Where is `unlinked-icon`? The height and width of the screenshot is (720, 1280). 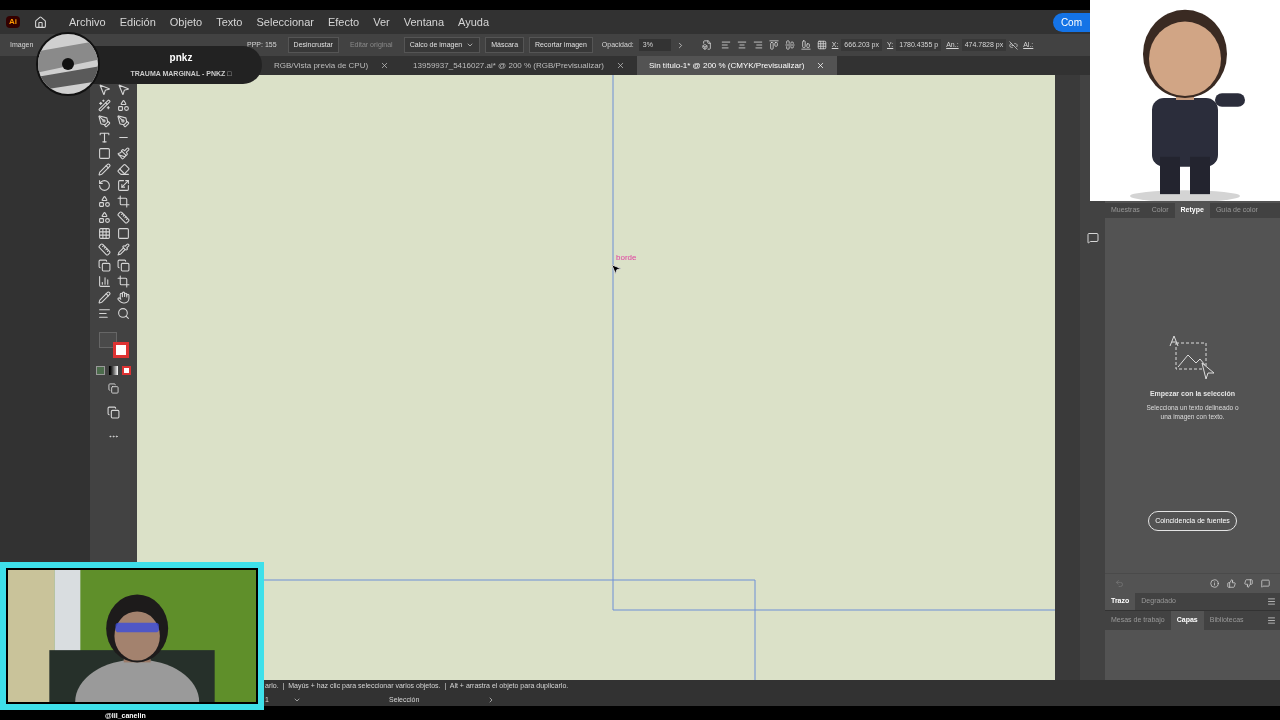
unlinked-icon is located at coordinates (1014, 45).